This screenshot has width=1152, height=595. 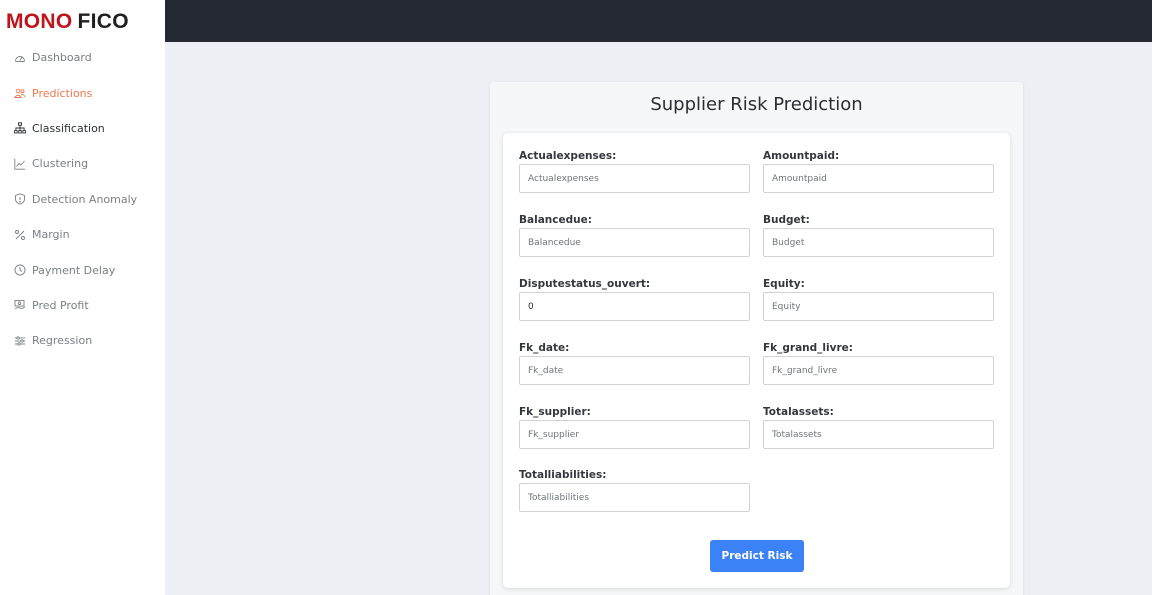 What do you see at coordinates (808, 348) in the screenshot?
I see `field-label: Fk_grand_livre:` at bounding box center [808, 348].